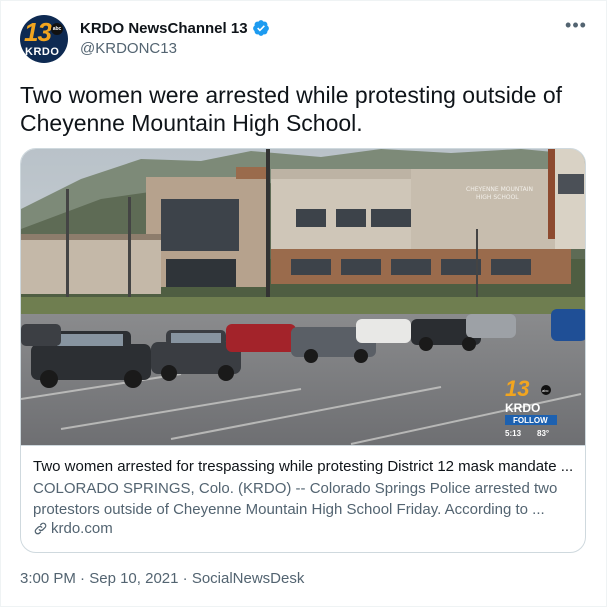  Describe the element at coordinates (517, 388) in the screenshot. I see `bug-number: 13` at that location.